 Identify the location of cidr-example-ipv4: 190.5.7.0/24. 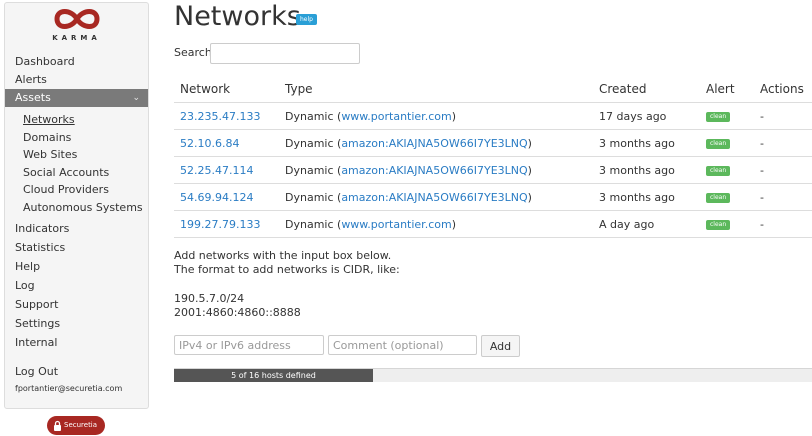
(209, 298).